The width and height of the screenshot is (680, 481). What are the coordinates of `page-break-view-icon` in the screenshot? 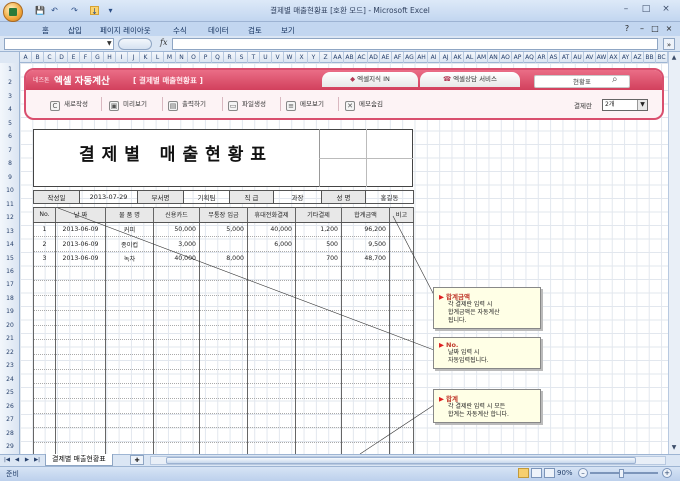 It's located at (549, 473).